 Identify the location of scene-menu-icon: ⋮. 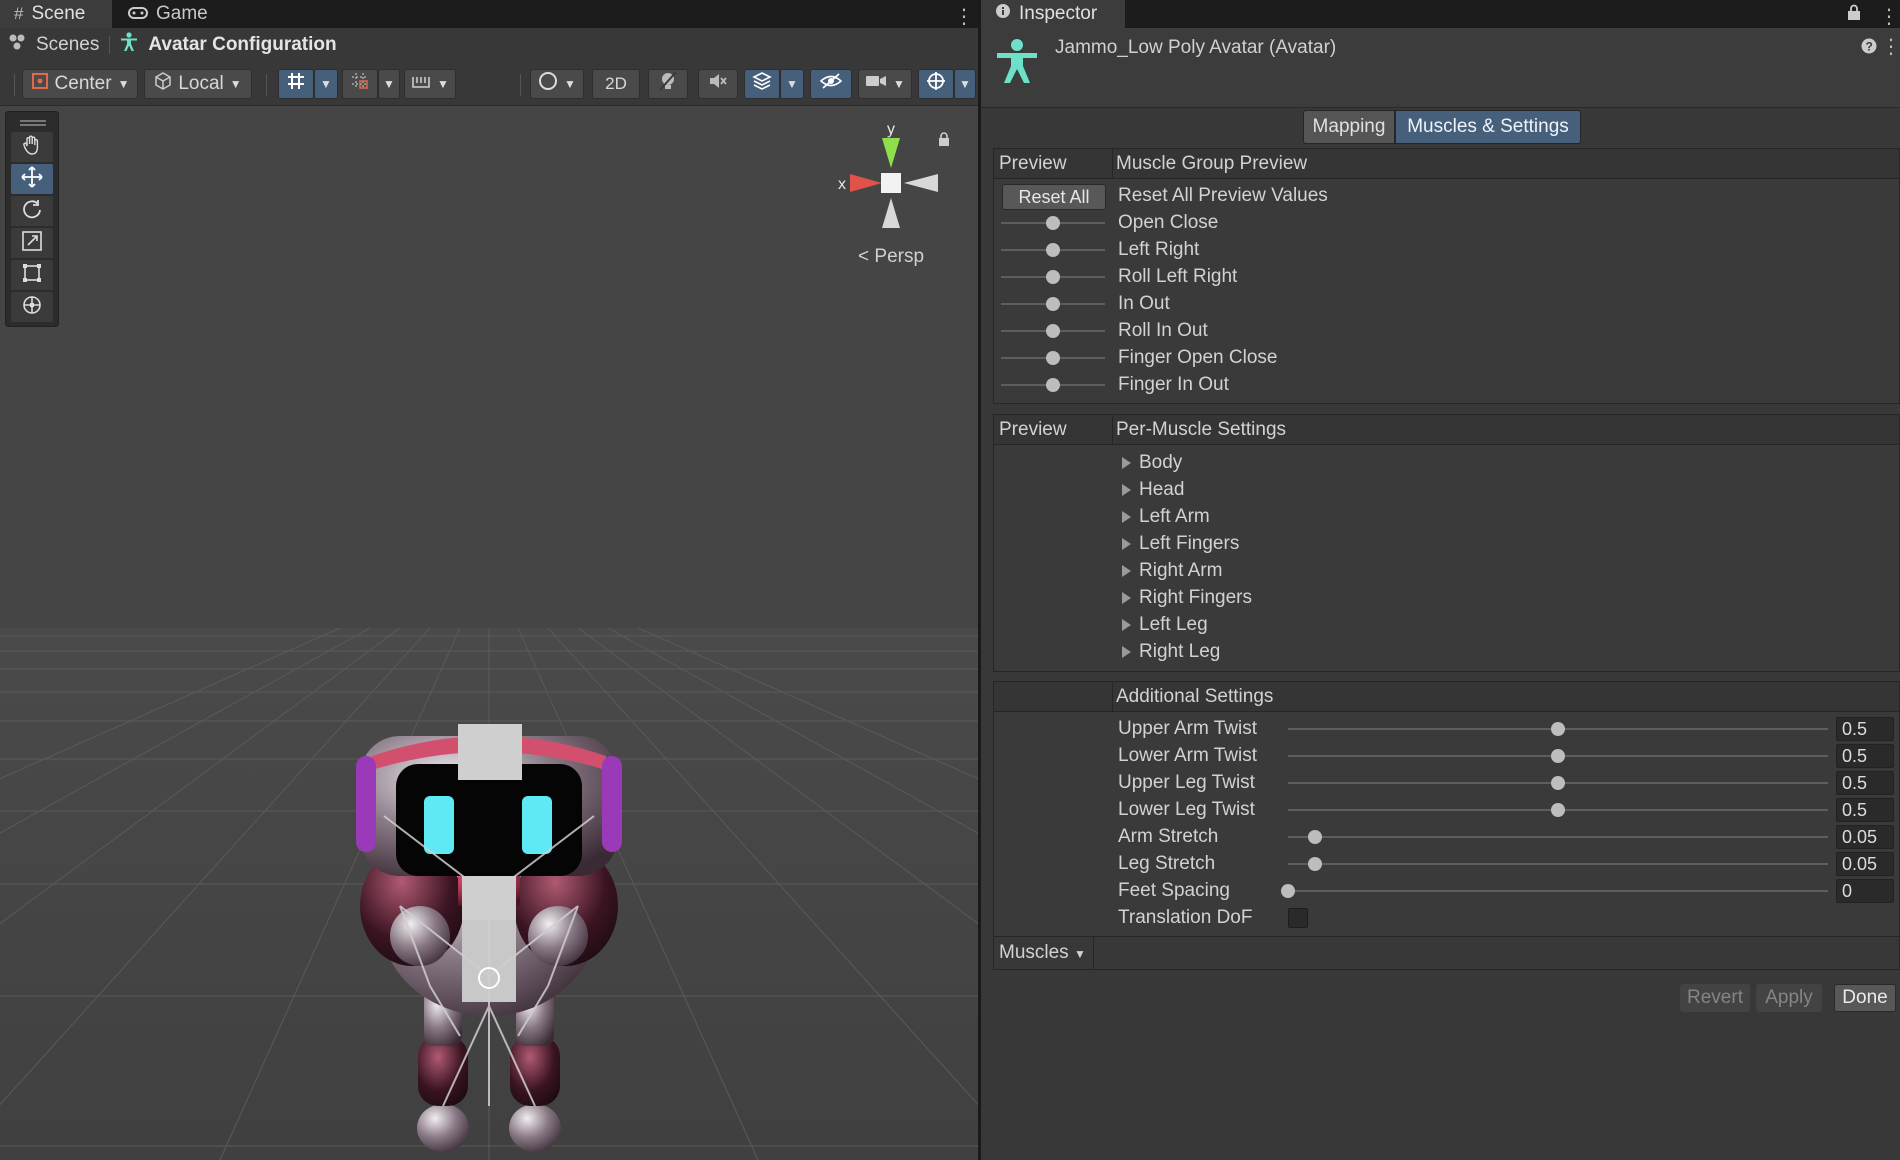
(964, 16).